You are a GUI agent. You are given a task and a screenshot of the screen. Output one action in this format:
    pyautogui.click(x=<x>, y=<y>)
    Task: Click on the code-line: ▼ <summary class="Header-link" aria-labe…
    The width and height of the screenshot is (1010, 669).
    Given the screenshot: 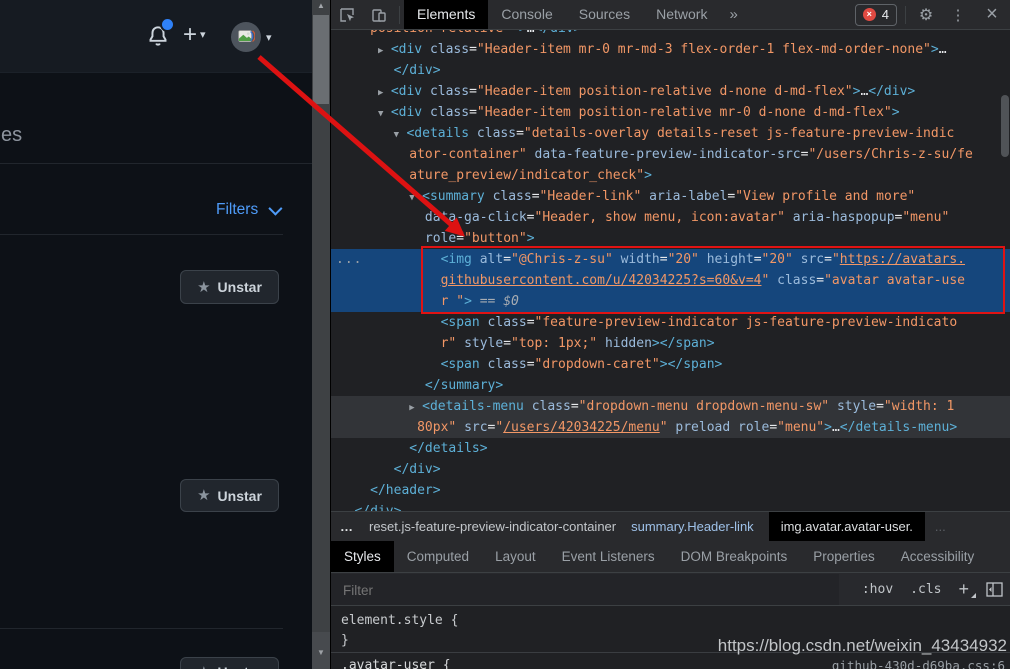 What is the action you would take?
    pyautogui.click(x=670, y=196)
    